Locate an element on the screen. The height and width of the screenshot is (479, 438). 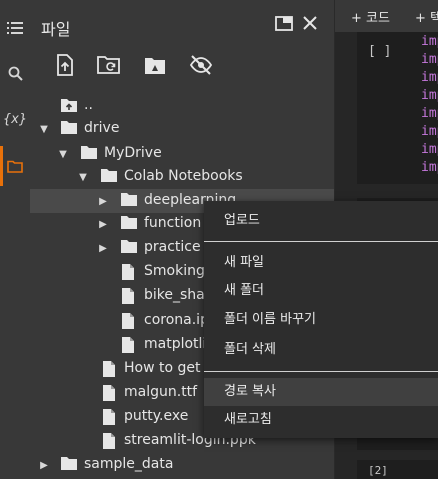
add-code-button: + 코드 is located at coordinates (370, 16).